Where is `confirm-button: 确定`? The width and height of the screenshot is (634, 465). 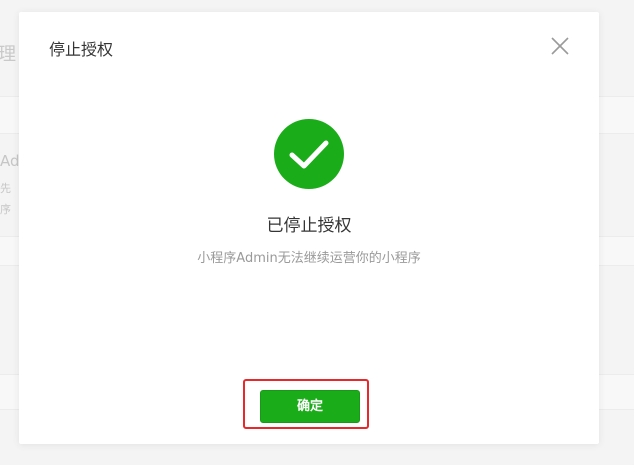
confirm-button: 确定 is located at coordinates (310, 406).